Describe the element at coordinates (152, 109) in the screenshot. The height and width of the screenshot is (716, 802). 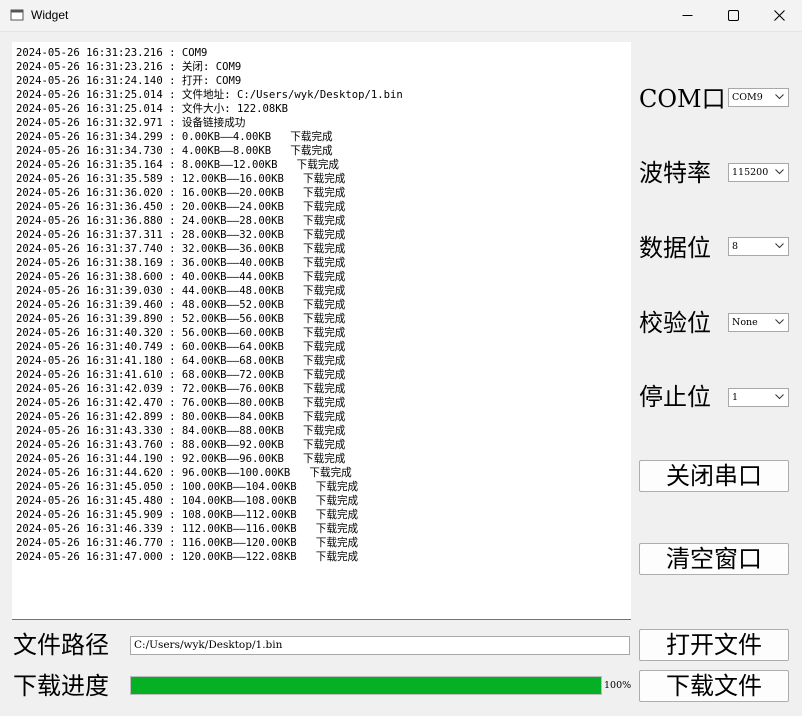
I see `log-line: 2024-05-26 16:31:25.014 : 文件大小: 122.08KB` at that location.